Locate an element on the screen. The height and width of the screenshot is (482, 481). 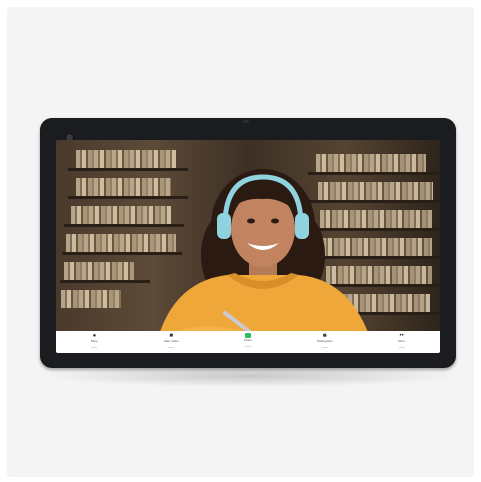
tool-label: Mute is located at coordinates (94, 341).